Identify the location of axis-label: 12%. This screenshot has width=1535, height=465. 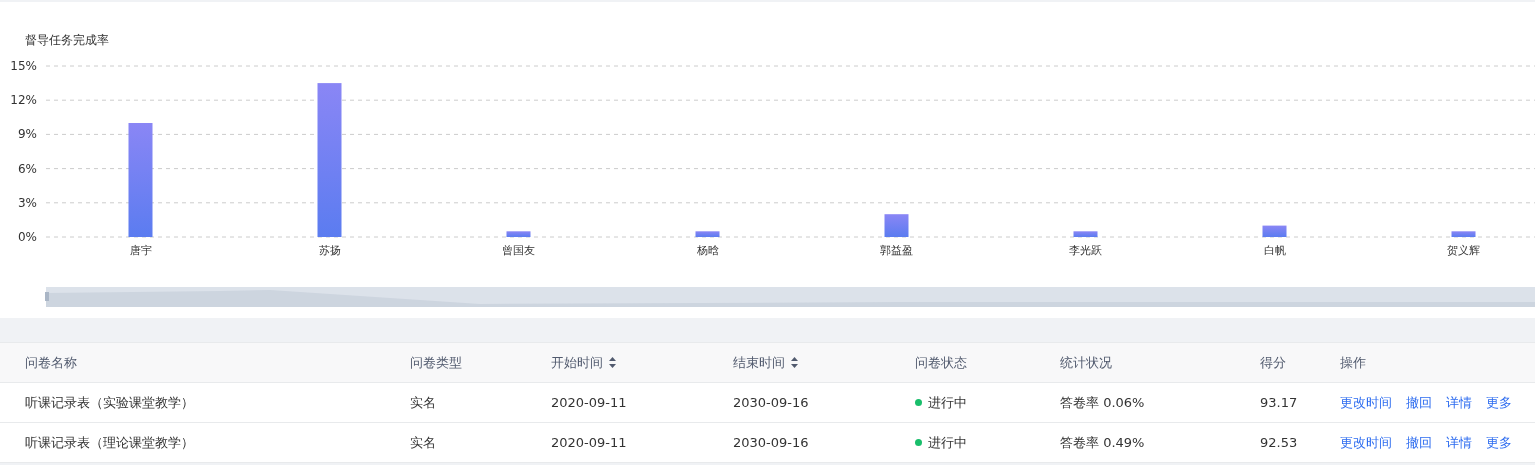
(23, 100).